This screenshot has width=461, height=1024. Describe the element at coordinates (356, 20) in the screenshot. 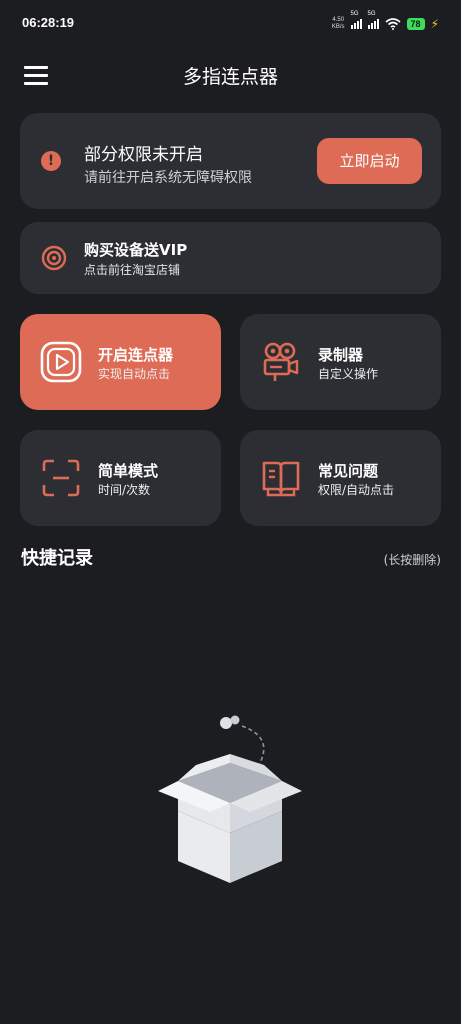

I see `signal-1-icon: 5G` at that location.